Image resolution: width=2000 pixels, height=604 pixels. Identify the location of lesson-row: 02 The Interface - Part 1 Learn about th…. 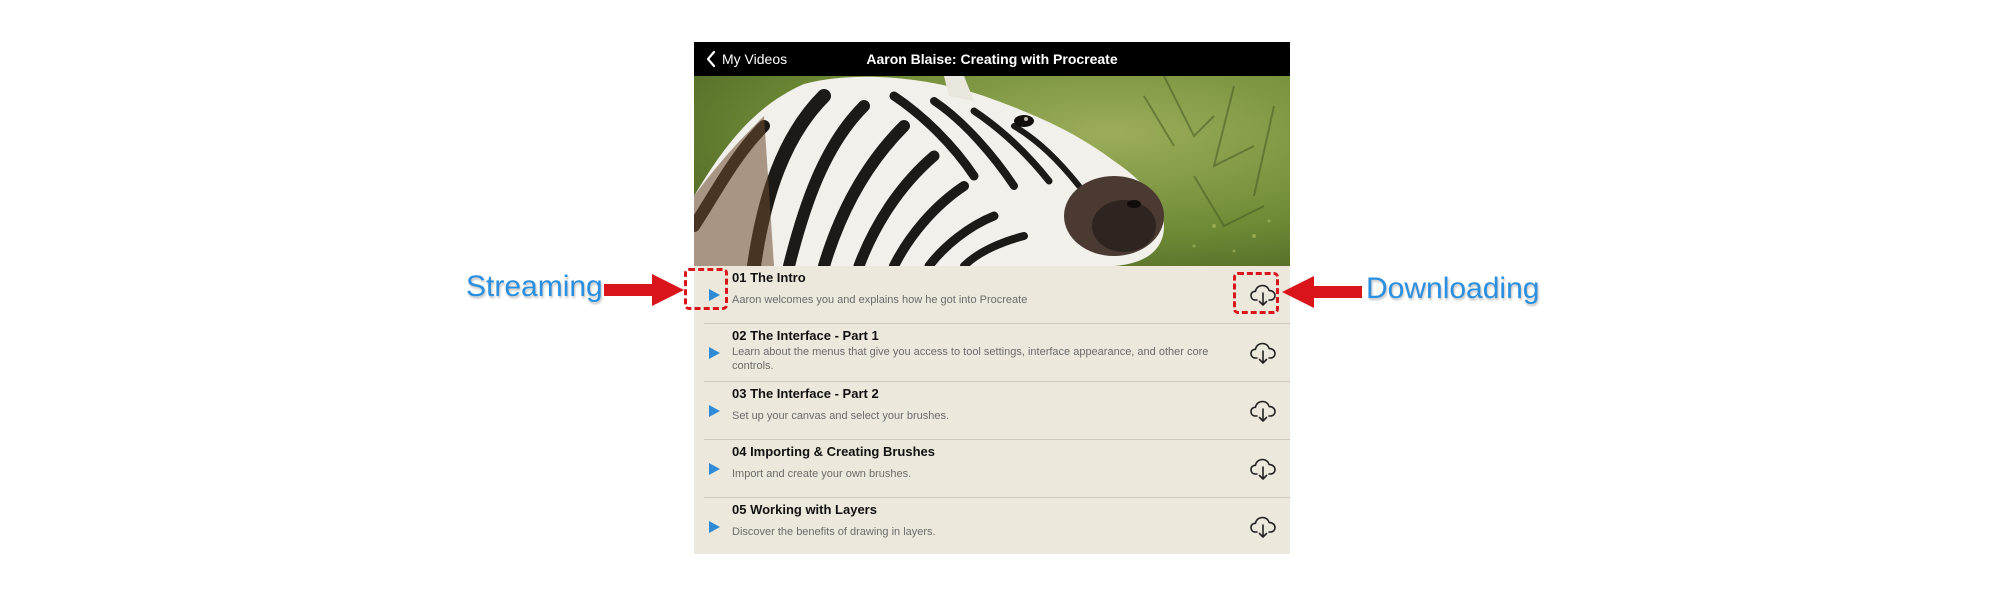
(997, 353).